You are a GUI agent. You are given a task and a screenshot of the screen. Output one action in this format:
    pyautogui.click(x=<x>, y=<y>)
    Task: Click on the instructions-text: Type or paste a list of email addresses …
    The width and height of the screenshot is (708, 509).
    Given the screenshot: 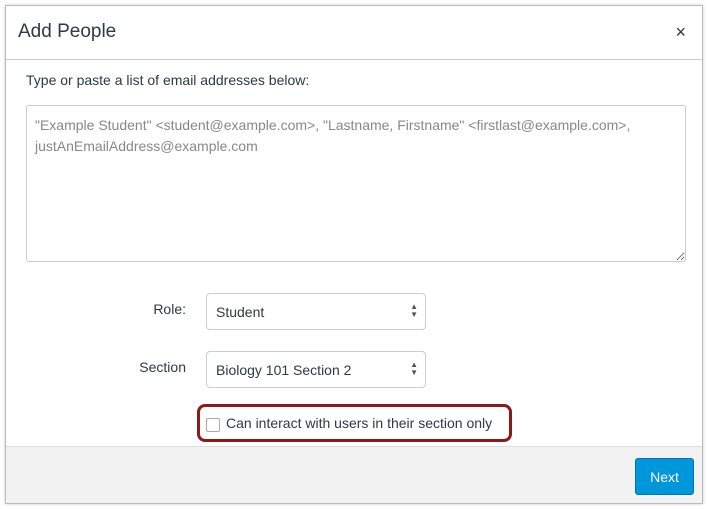 What is the action you would take?
    pyautogui.click(x=168, y=80)
    